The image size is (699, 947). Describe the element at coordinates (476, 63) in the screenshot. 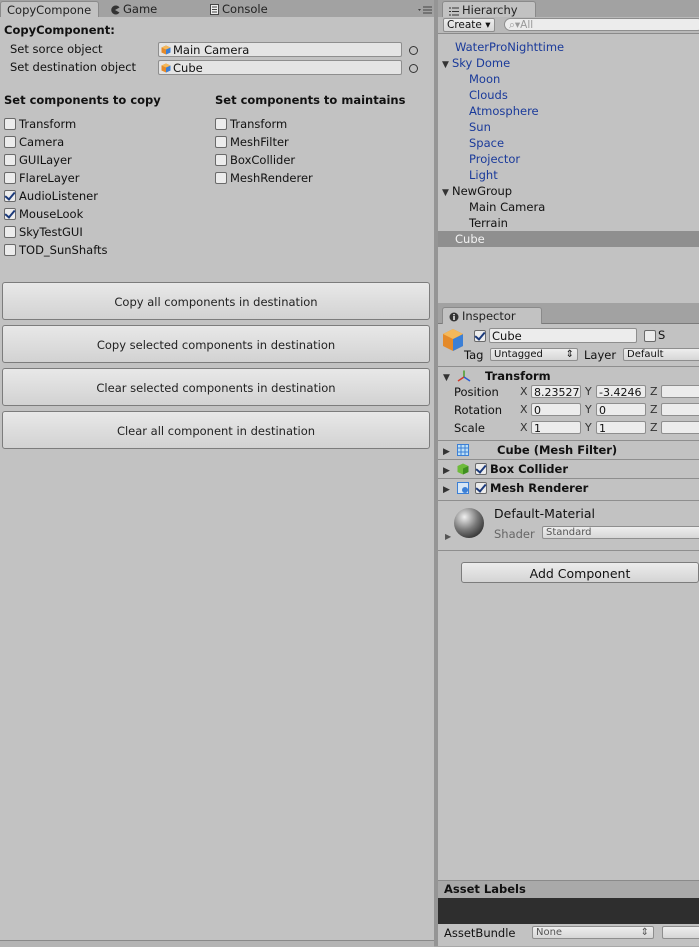

I see `hierarchy-item: ▼ Sky Dome` at that location.